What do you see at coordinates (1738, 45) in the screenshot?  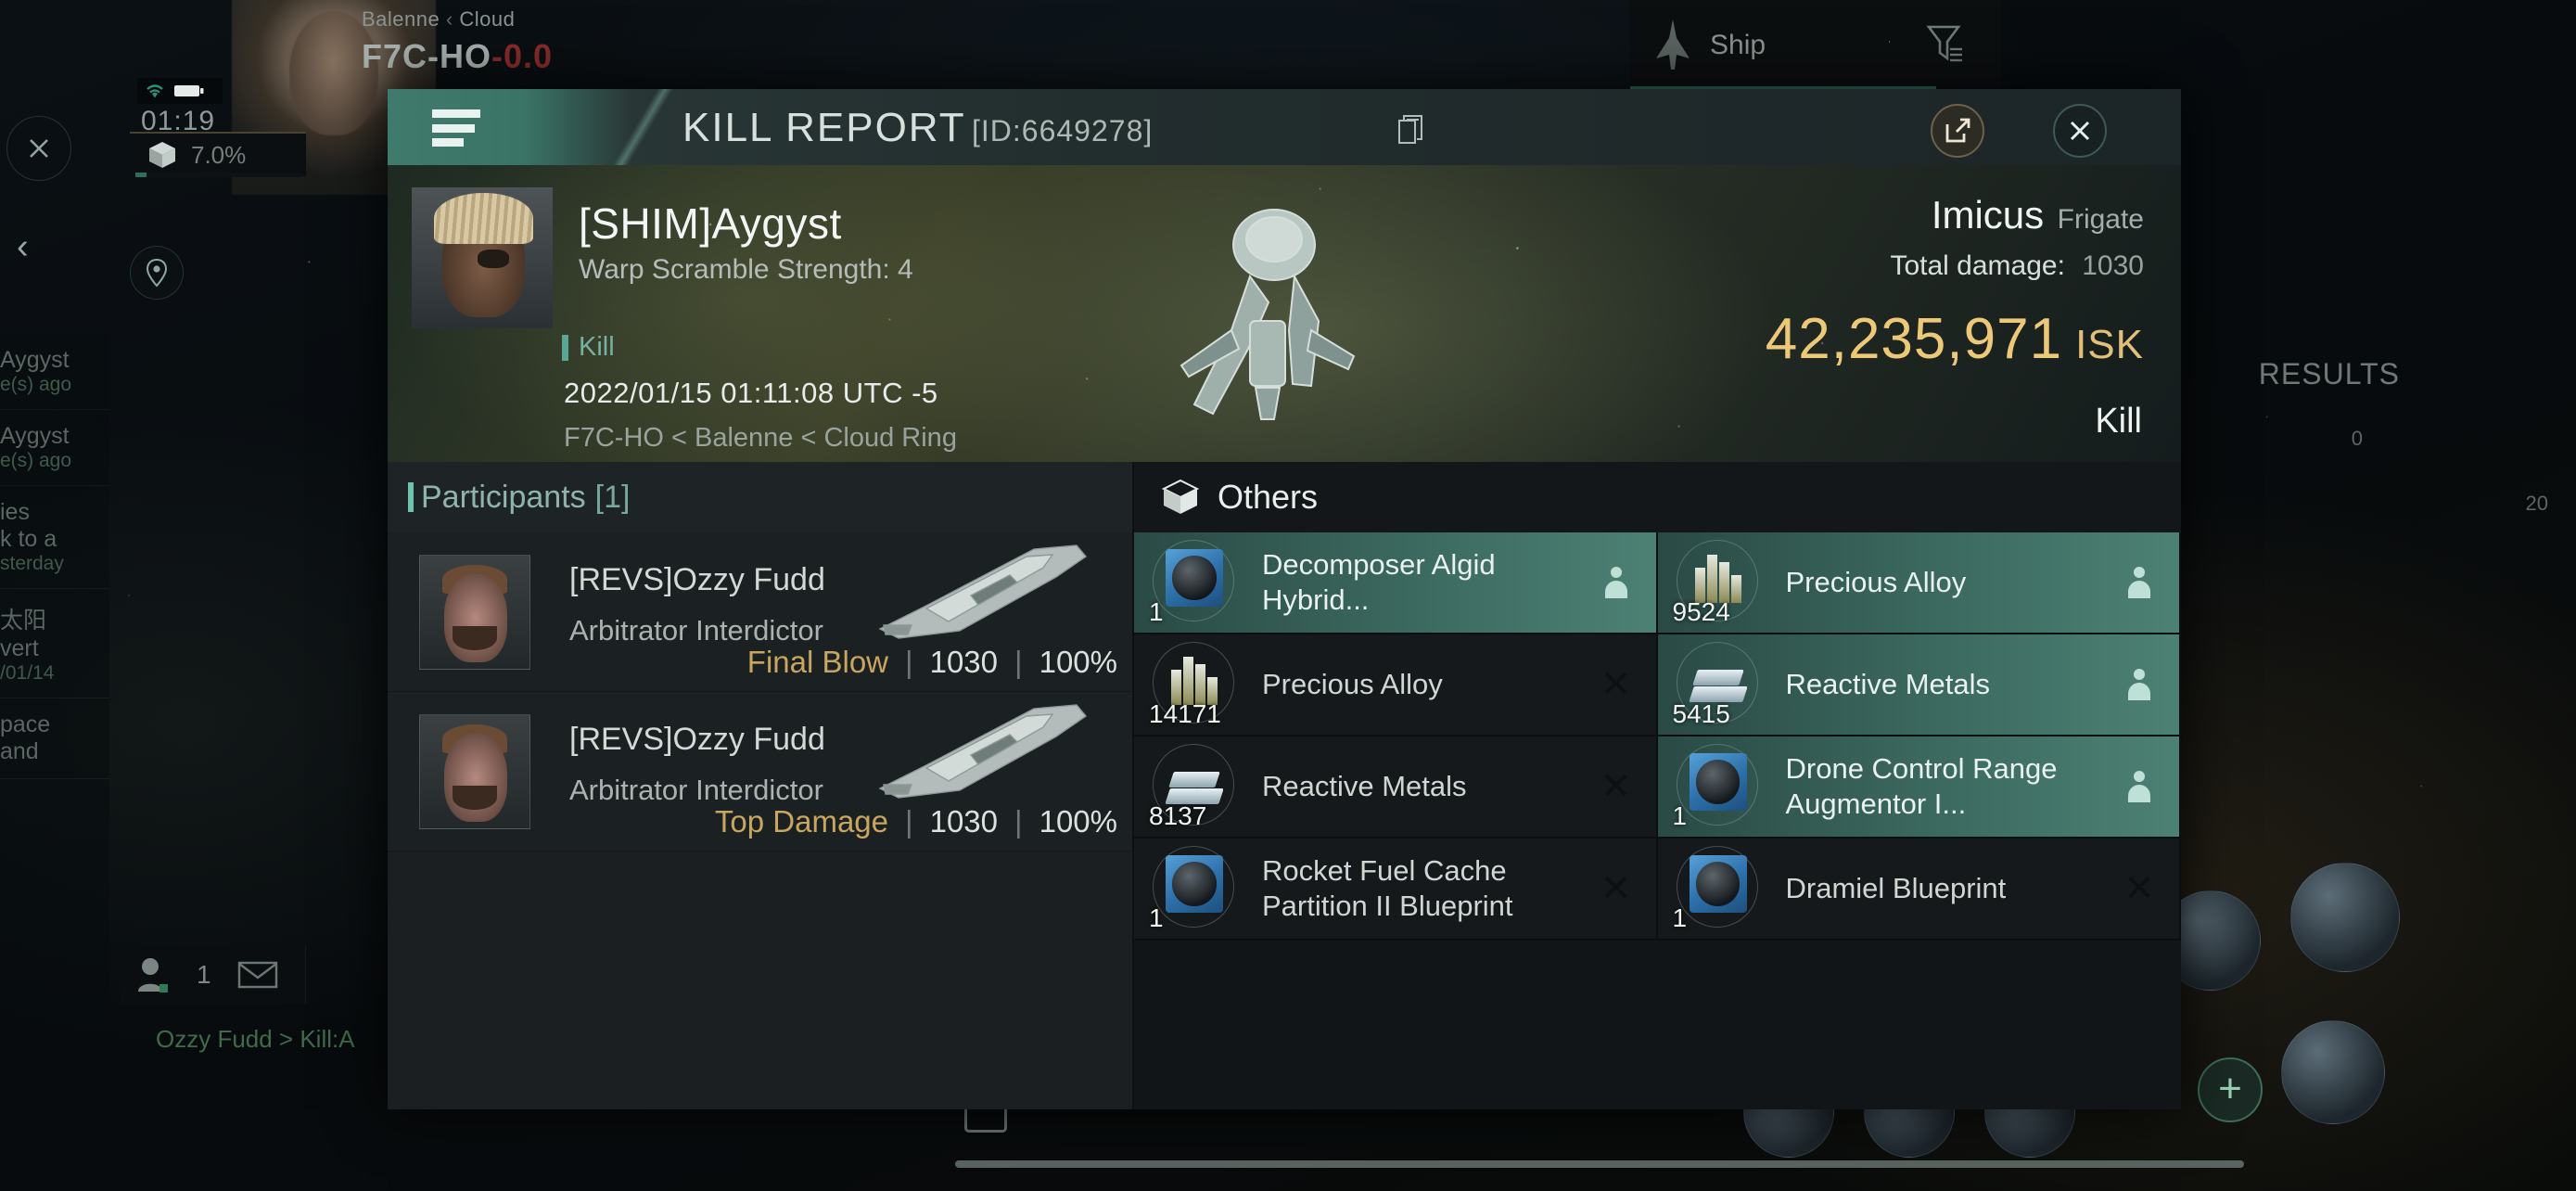 I see `ship-filter-label: Ship` at bounding box center [1738, 45].